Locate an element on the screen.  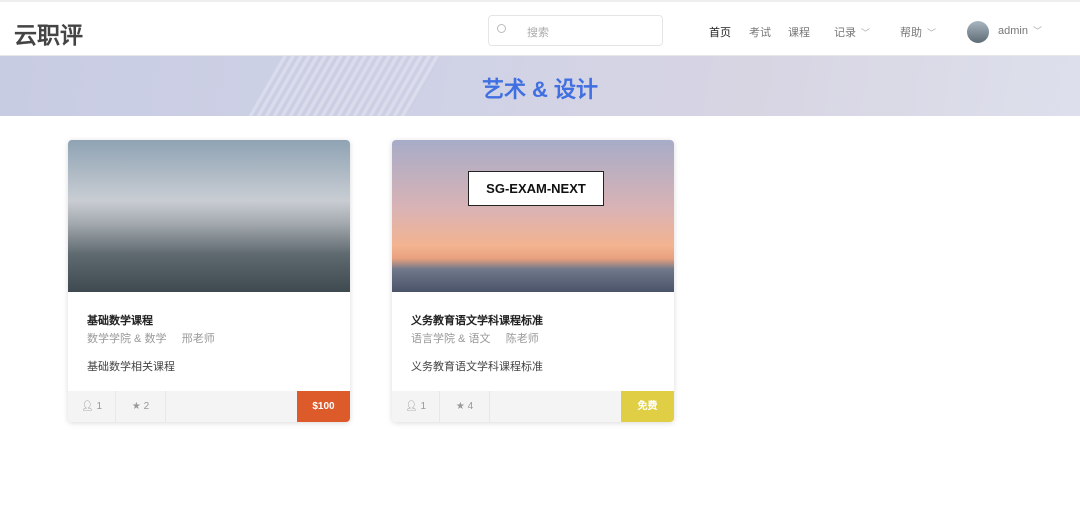
nav-exam: 考试 is located at coordinates (760, 32).